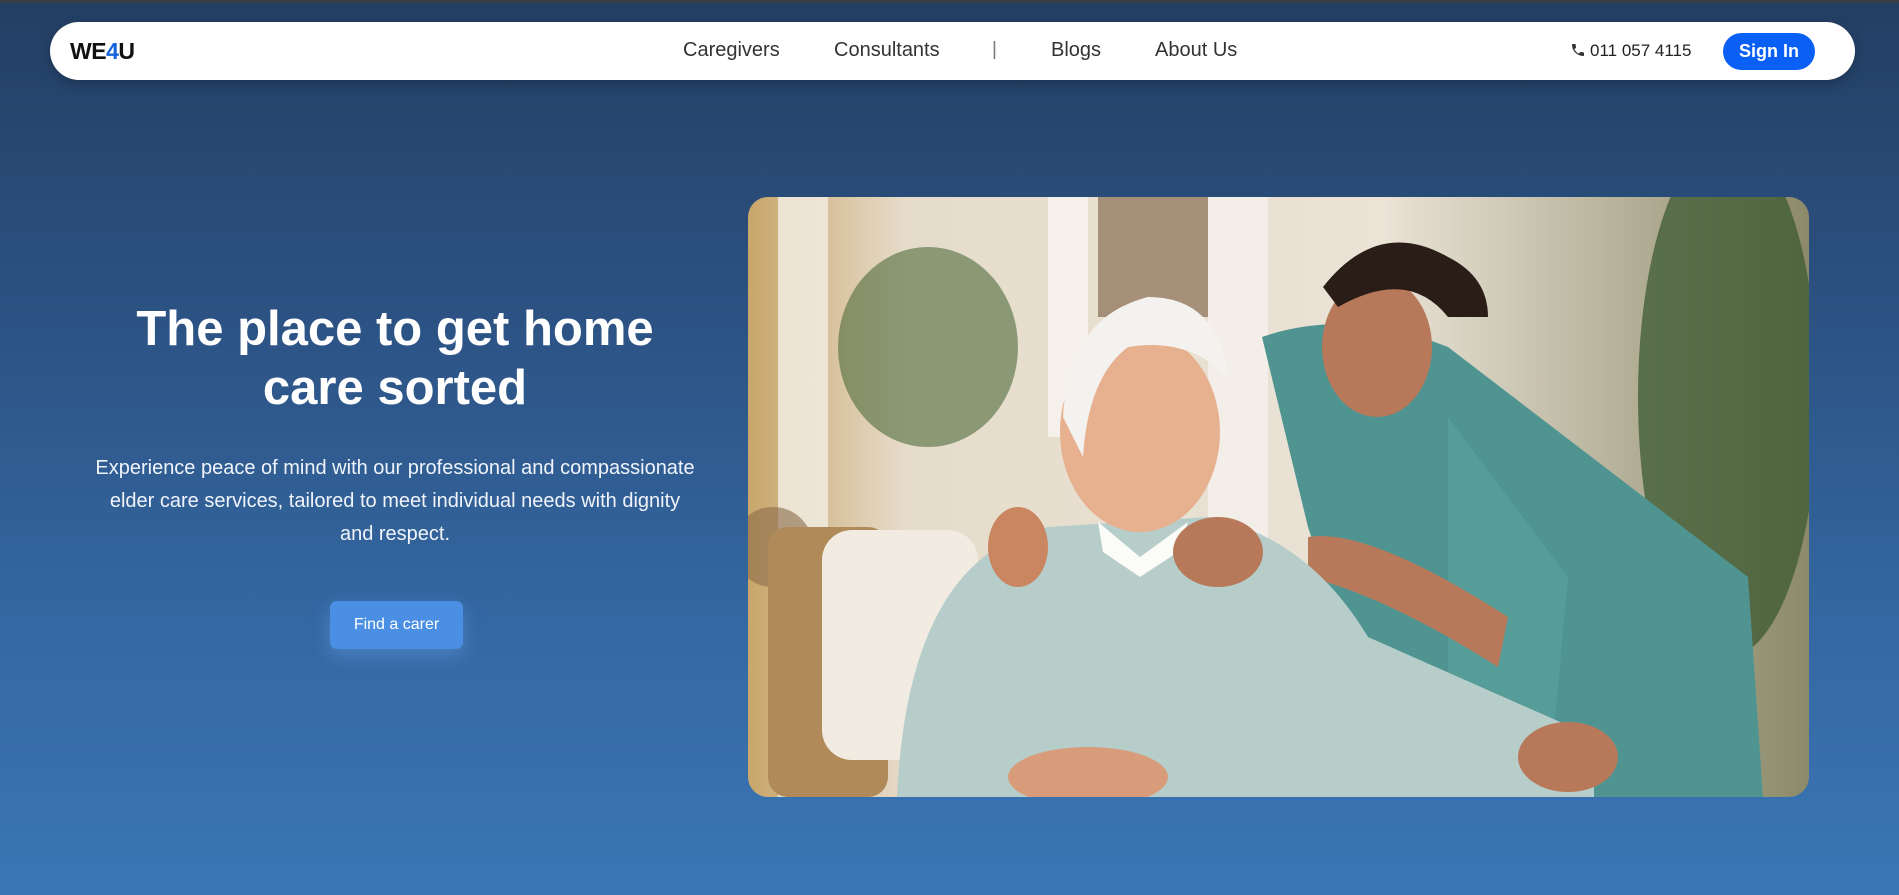 This screenshot has height=895, width=1899. I want to click on hero-title: The place to get home care sorted, so click(395, 358).